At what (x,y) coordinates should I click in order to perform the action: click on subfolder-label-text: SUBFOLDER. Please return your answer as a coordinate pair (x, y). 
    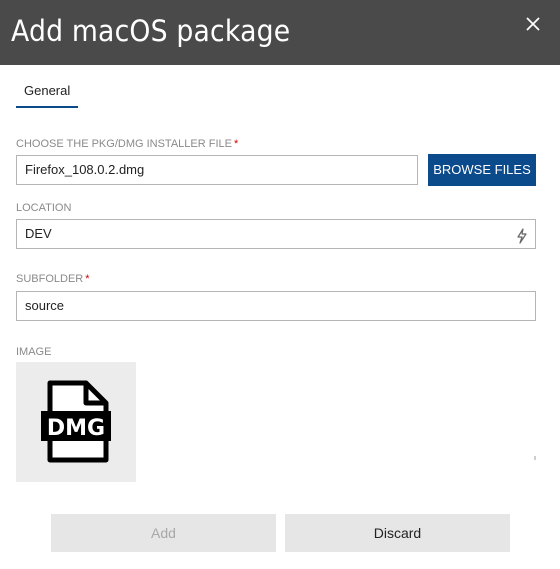
    Looking at the image, I should click on (50, 279).